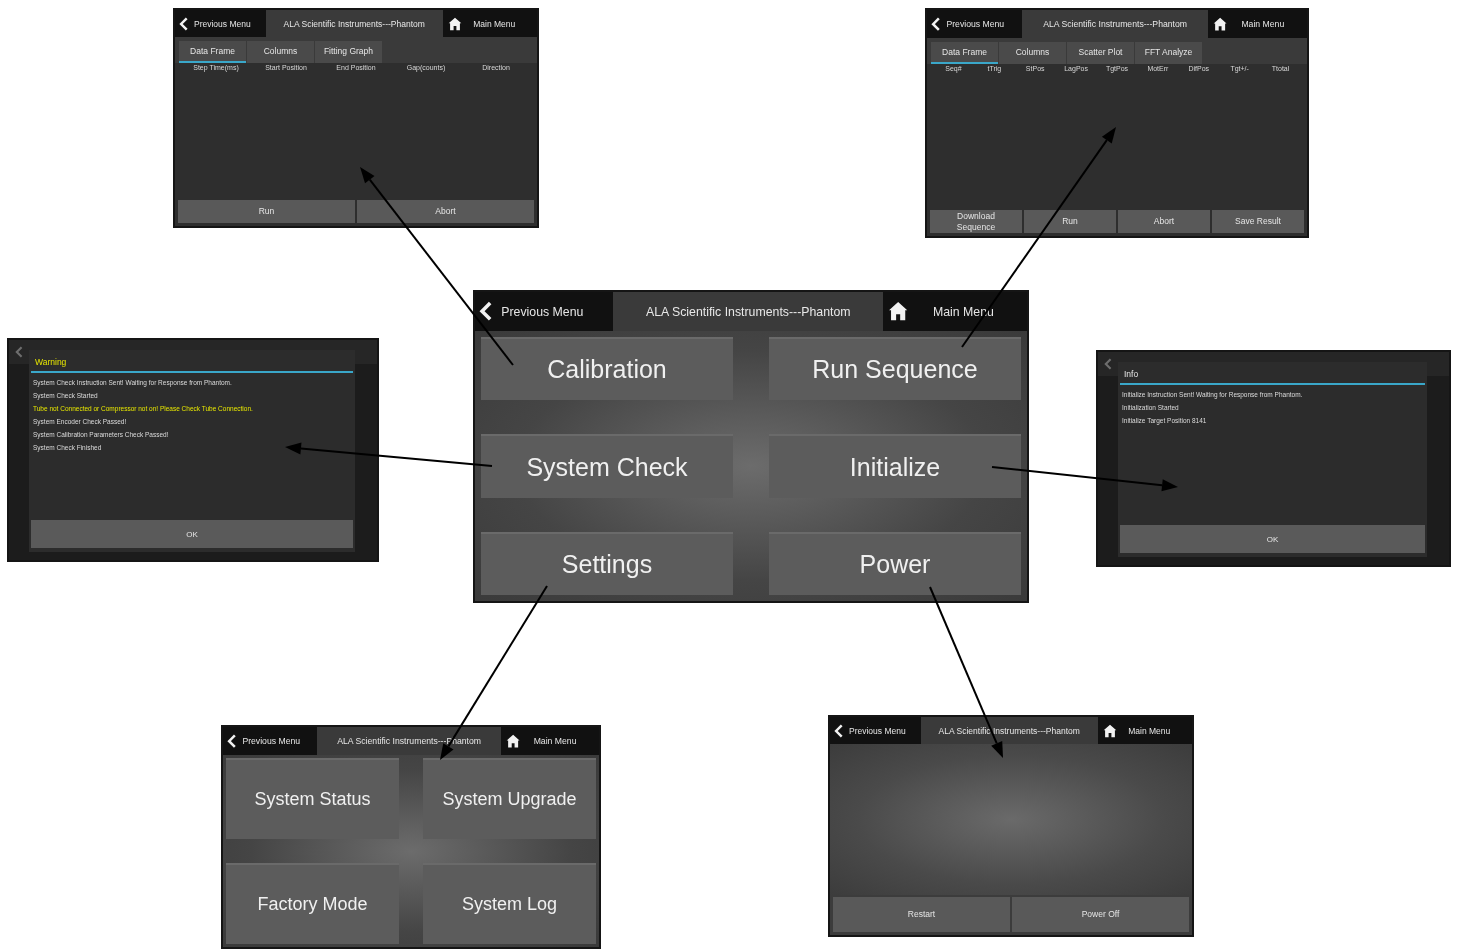 The width and height of the screenshot is (1457, 949). What do you see at coordinates (1258, 221) in the screenshot?
I see `action-button: Save Result` at bounding box center [1258, 221].